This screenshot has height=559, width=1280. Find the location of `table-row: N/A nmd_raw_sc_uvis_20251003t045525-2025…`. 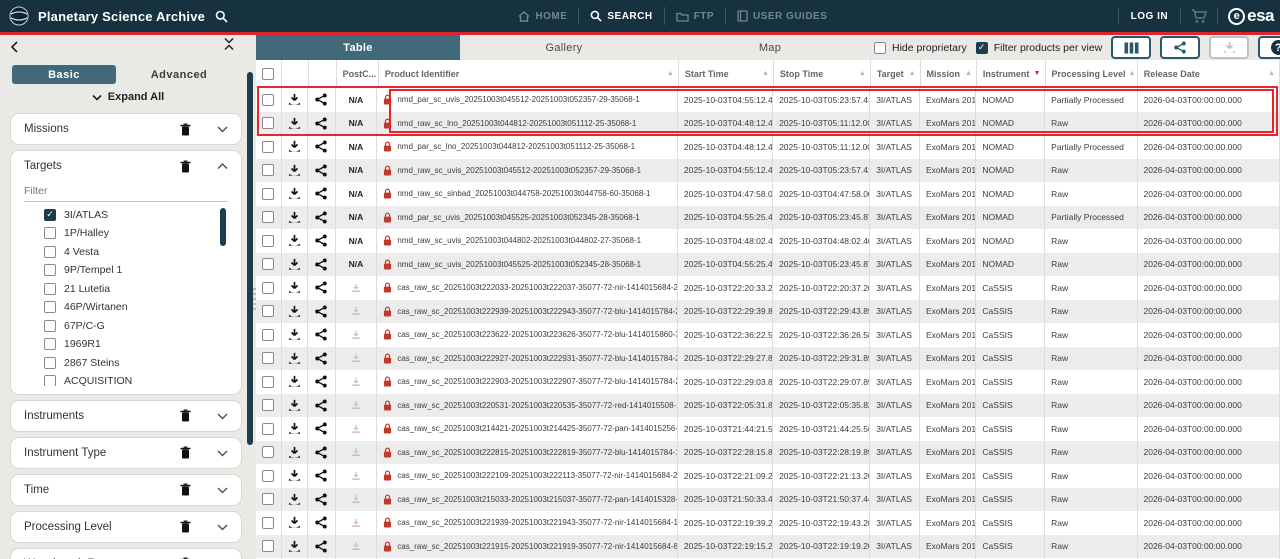

table-row: N/A nmd_raw_sc_uvis_20251003t045525-2025… is located at coordinates (768, 264).